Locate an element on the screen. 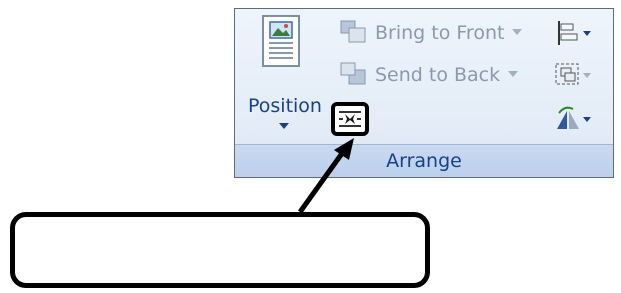 Image resolution: width=621 pixels, height=293 pixels. text-wrapping-button is located at coordinates (350, 119).